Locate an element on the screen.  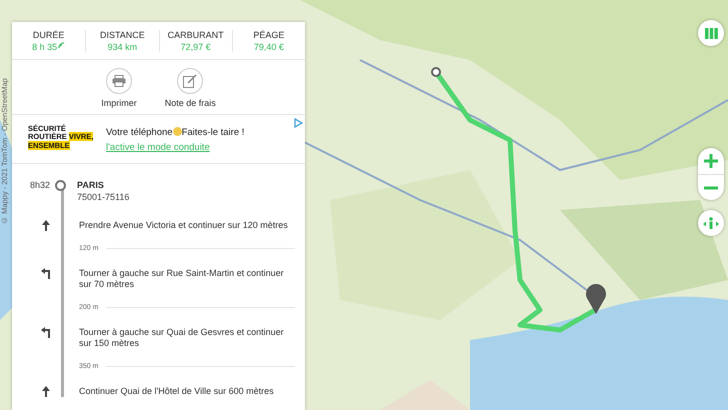
instruction-text: Tourner à gauche sur Quai de Gesvres et continuer sur 150 mètres is located at coordinates (182, 337).